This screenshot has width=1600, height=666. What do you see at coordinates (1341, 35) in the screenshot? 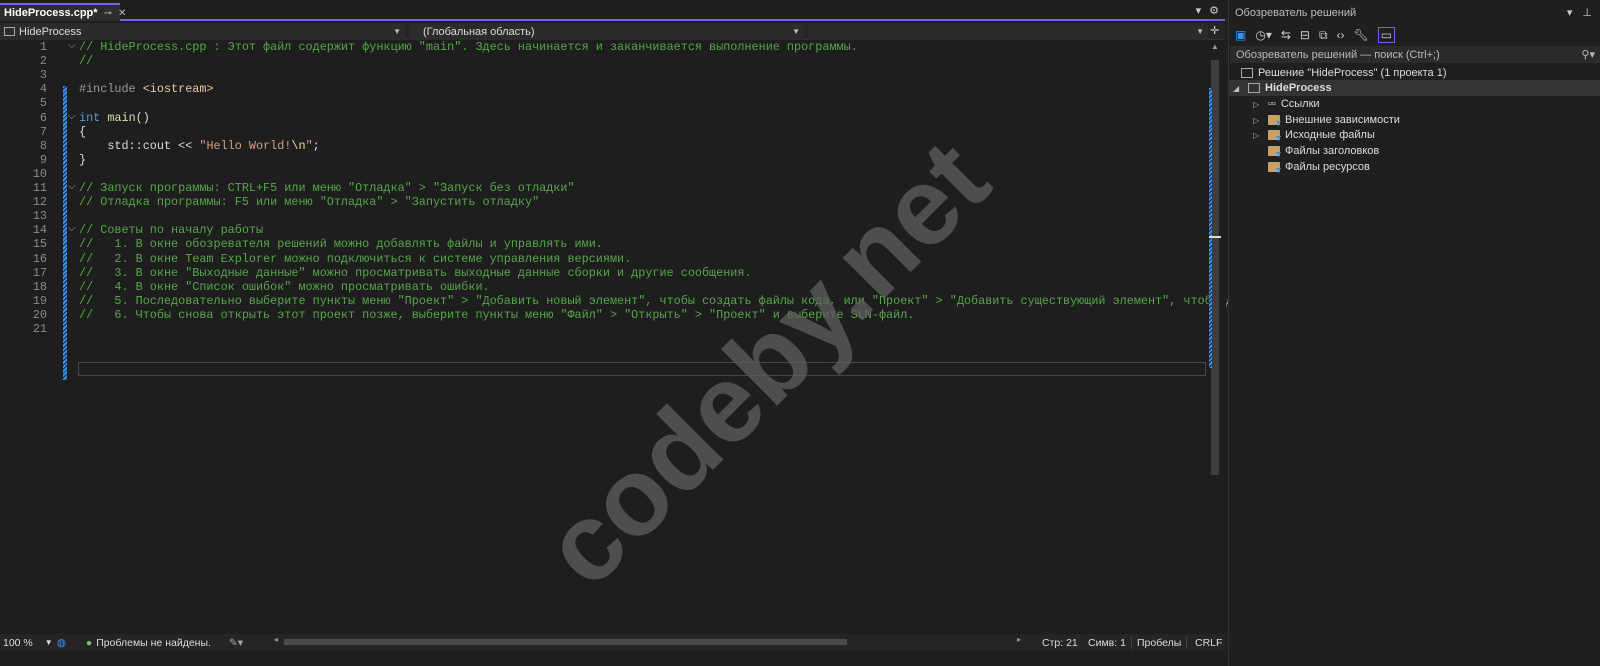
I see `code-view-icon: ‹›` at bounding box center [1341, 35].